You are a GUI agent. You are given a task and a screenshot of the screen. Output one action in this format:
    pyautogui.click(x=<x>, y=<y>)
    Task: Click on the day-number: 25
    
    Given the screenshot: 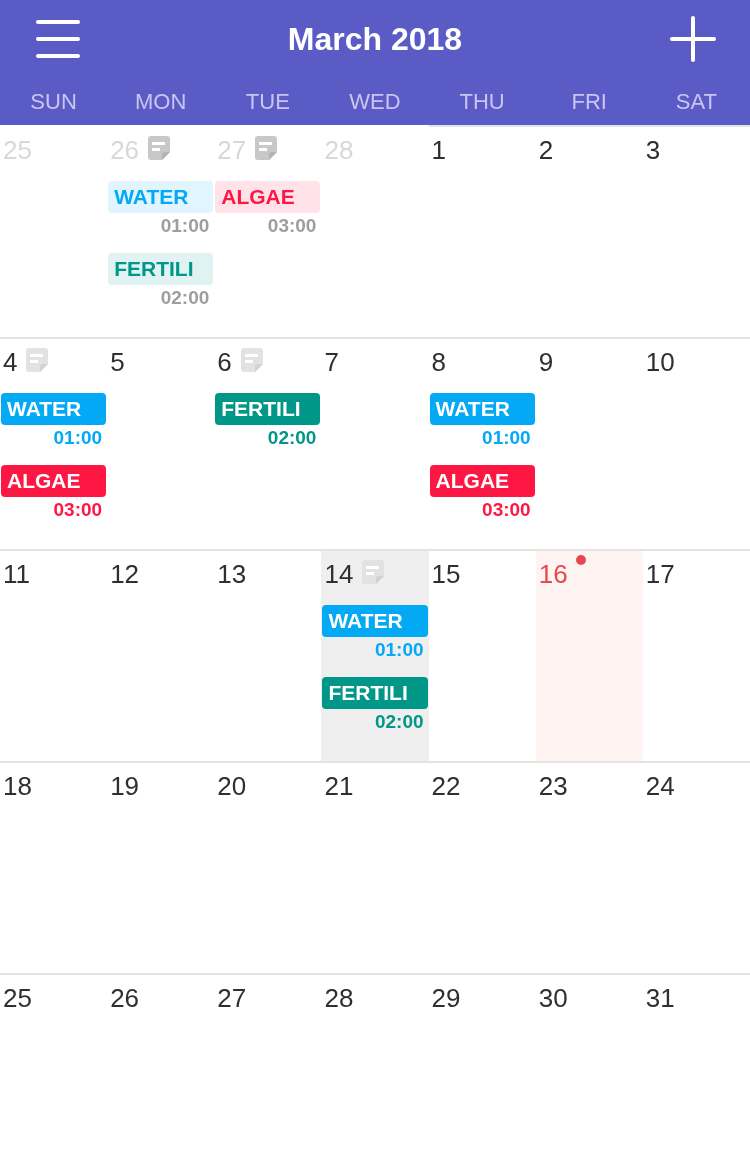 What is the action you would take?
    pyautogui.click(x=17, y=998)
    